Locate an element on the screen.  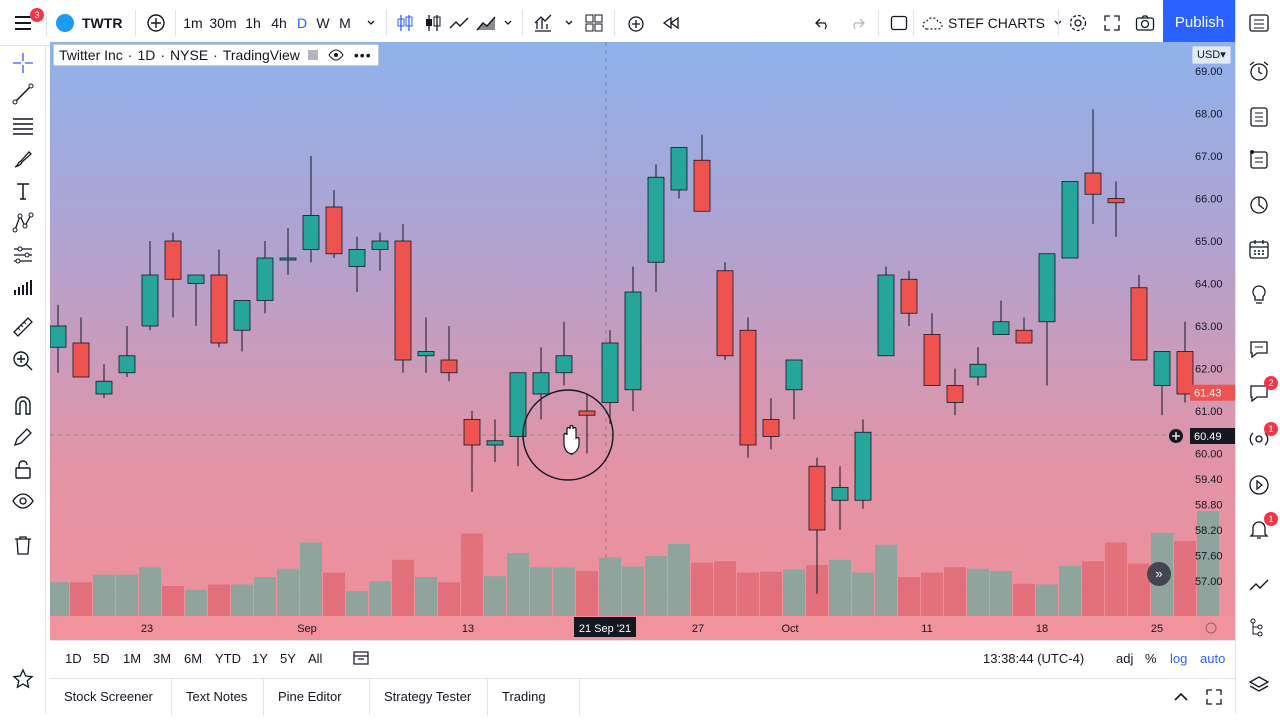
object-tree-button is located at coordinates (1259, 627).